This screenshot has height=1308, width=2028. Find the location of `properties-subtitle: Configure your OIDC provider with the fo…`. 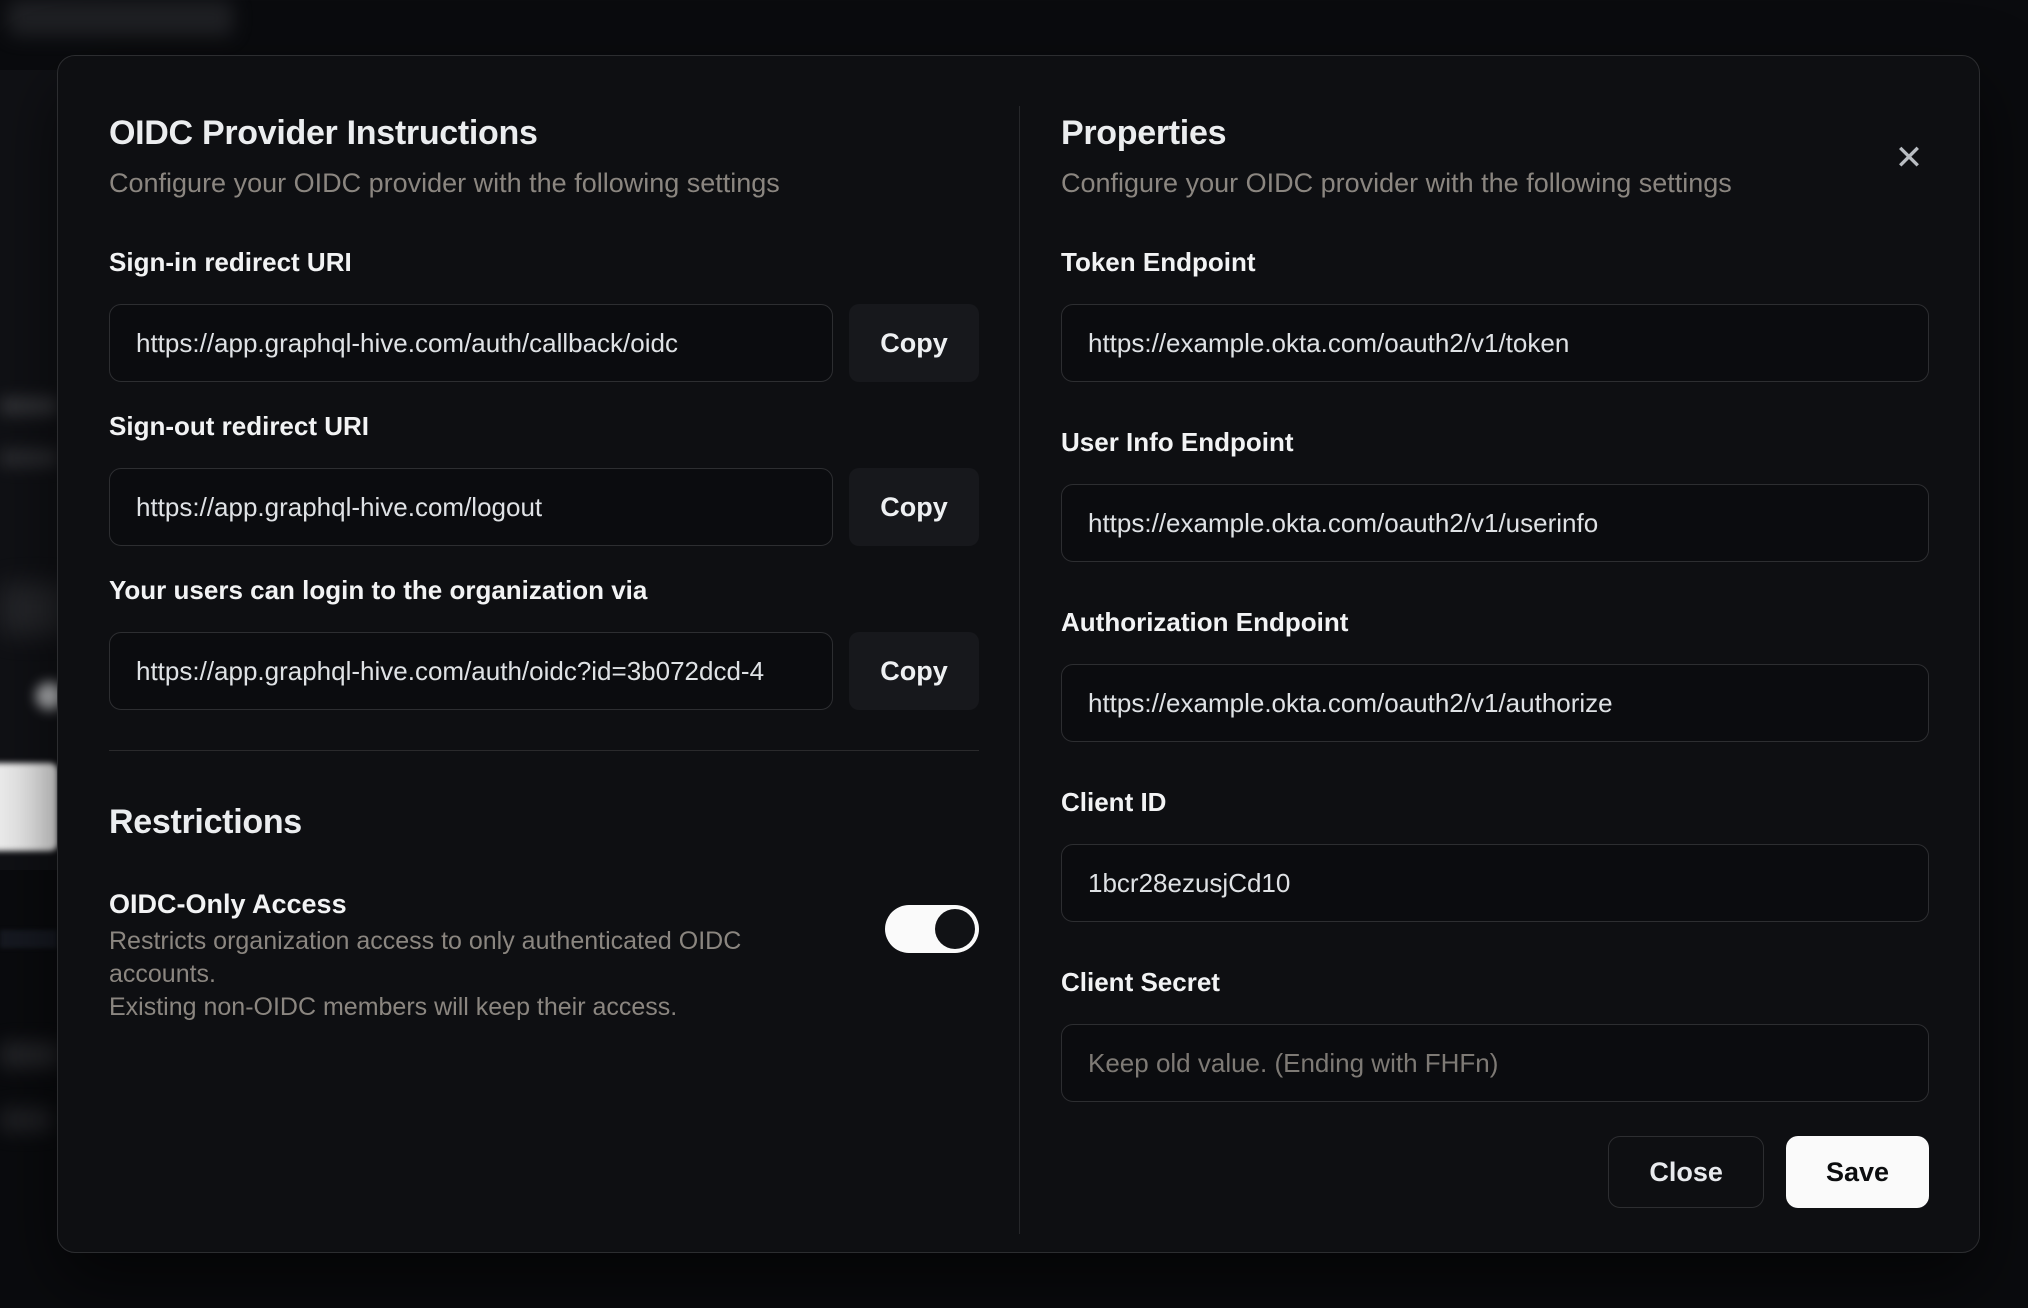

properties-subtitle: Configure your OIDC provider with the fo… is located at coordinates (1396, 183).